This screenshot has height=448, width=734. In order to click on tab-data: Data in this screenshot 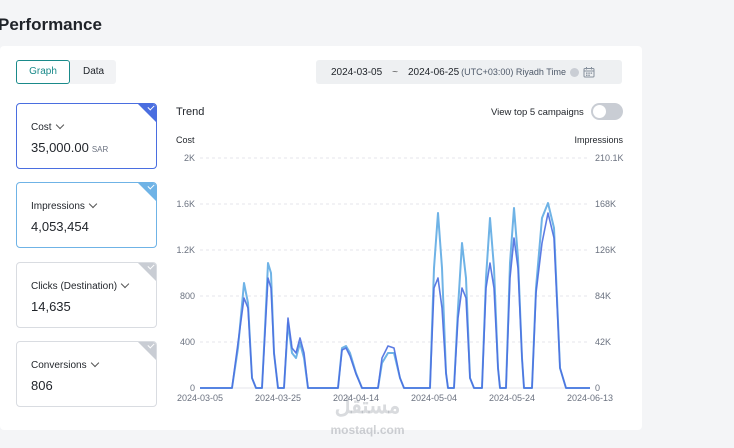, I will do `click(93, 72)`.